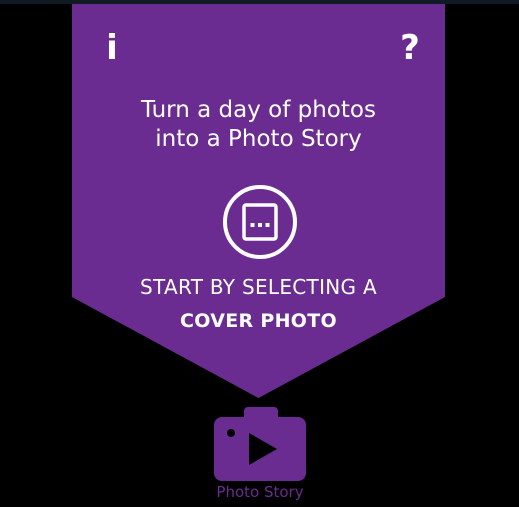 This screenshot has height=507, width=519. What do you see at coordinates (260, 222) in the screenshot?
I see `photo-picker-icon` at bounding box center [260, 222].